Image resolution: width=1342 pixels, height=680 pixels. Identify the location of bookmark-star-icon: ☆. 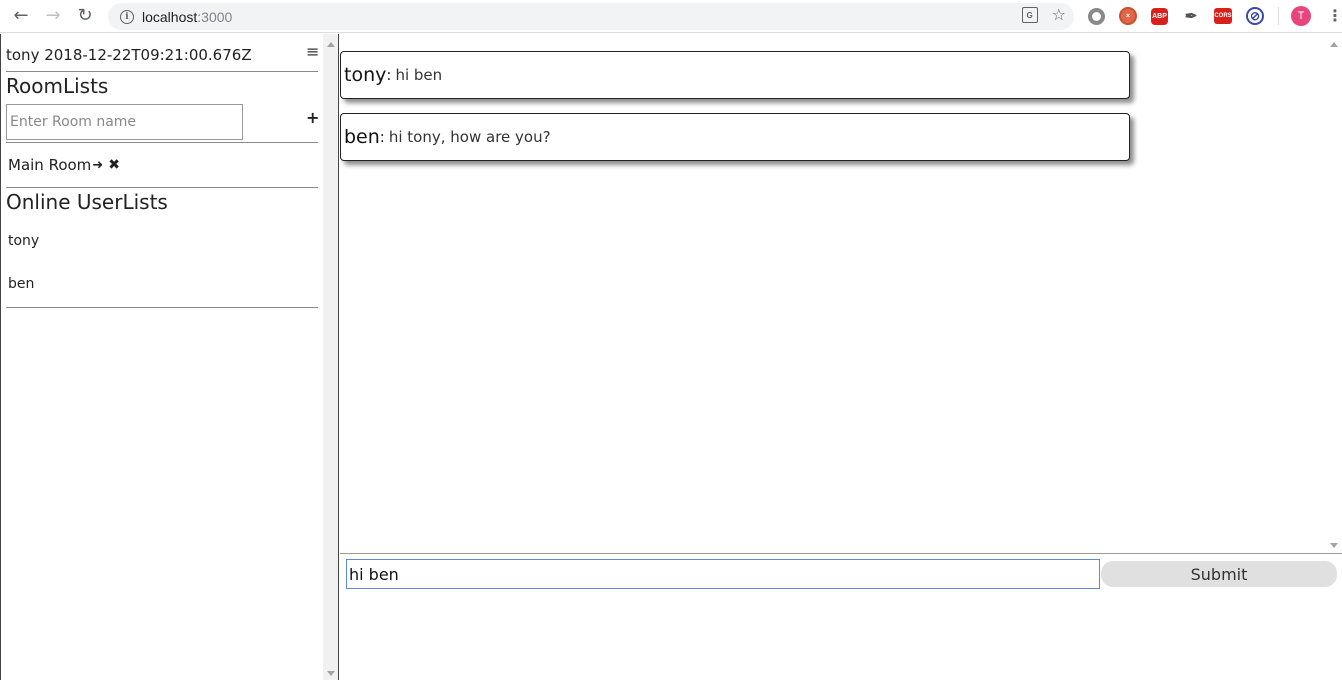
(1059, 15).